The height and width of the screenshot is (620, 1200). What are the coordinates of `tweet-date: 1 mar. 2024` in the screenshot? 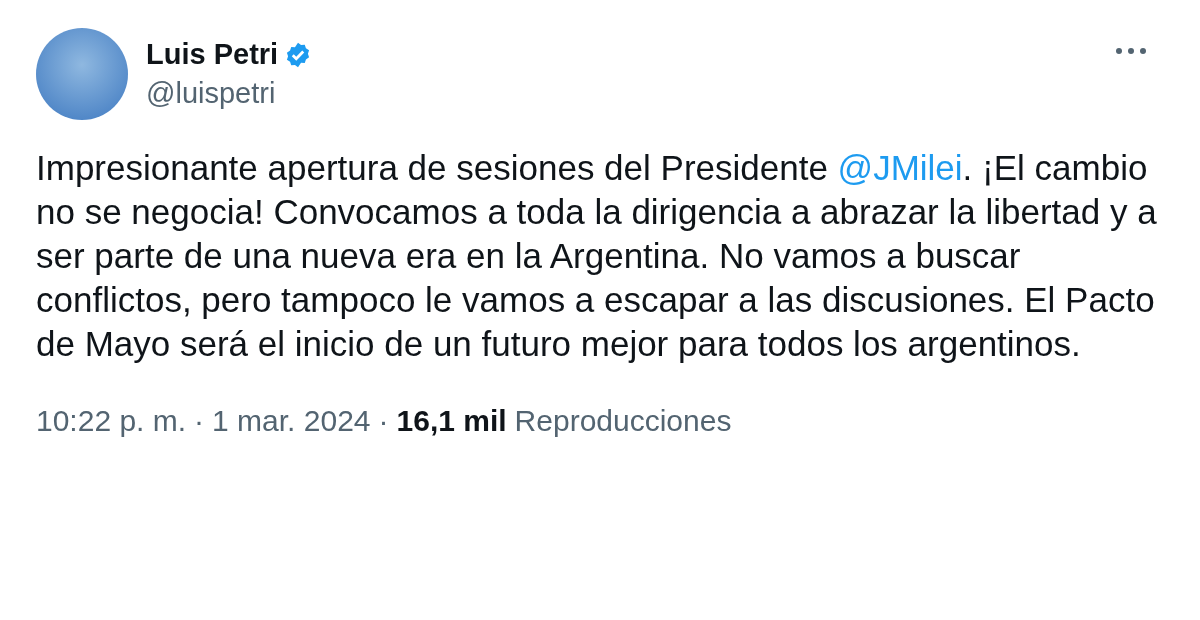 It's located at (291, 421).